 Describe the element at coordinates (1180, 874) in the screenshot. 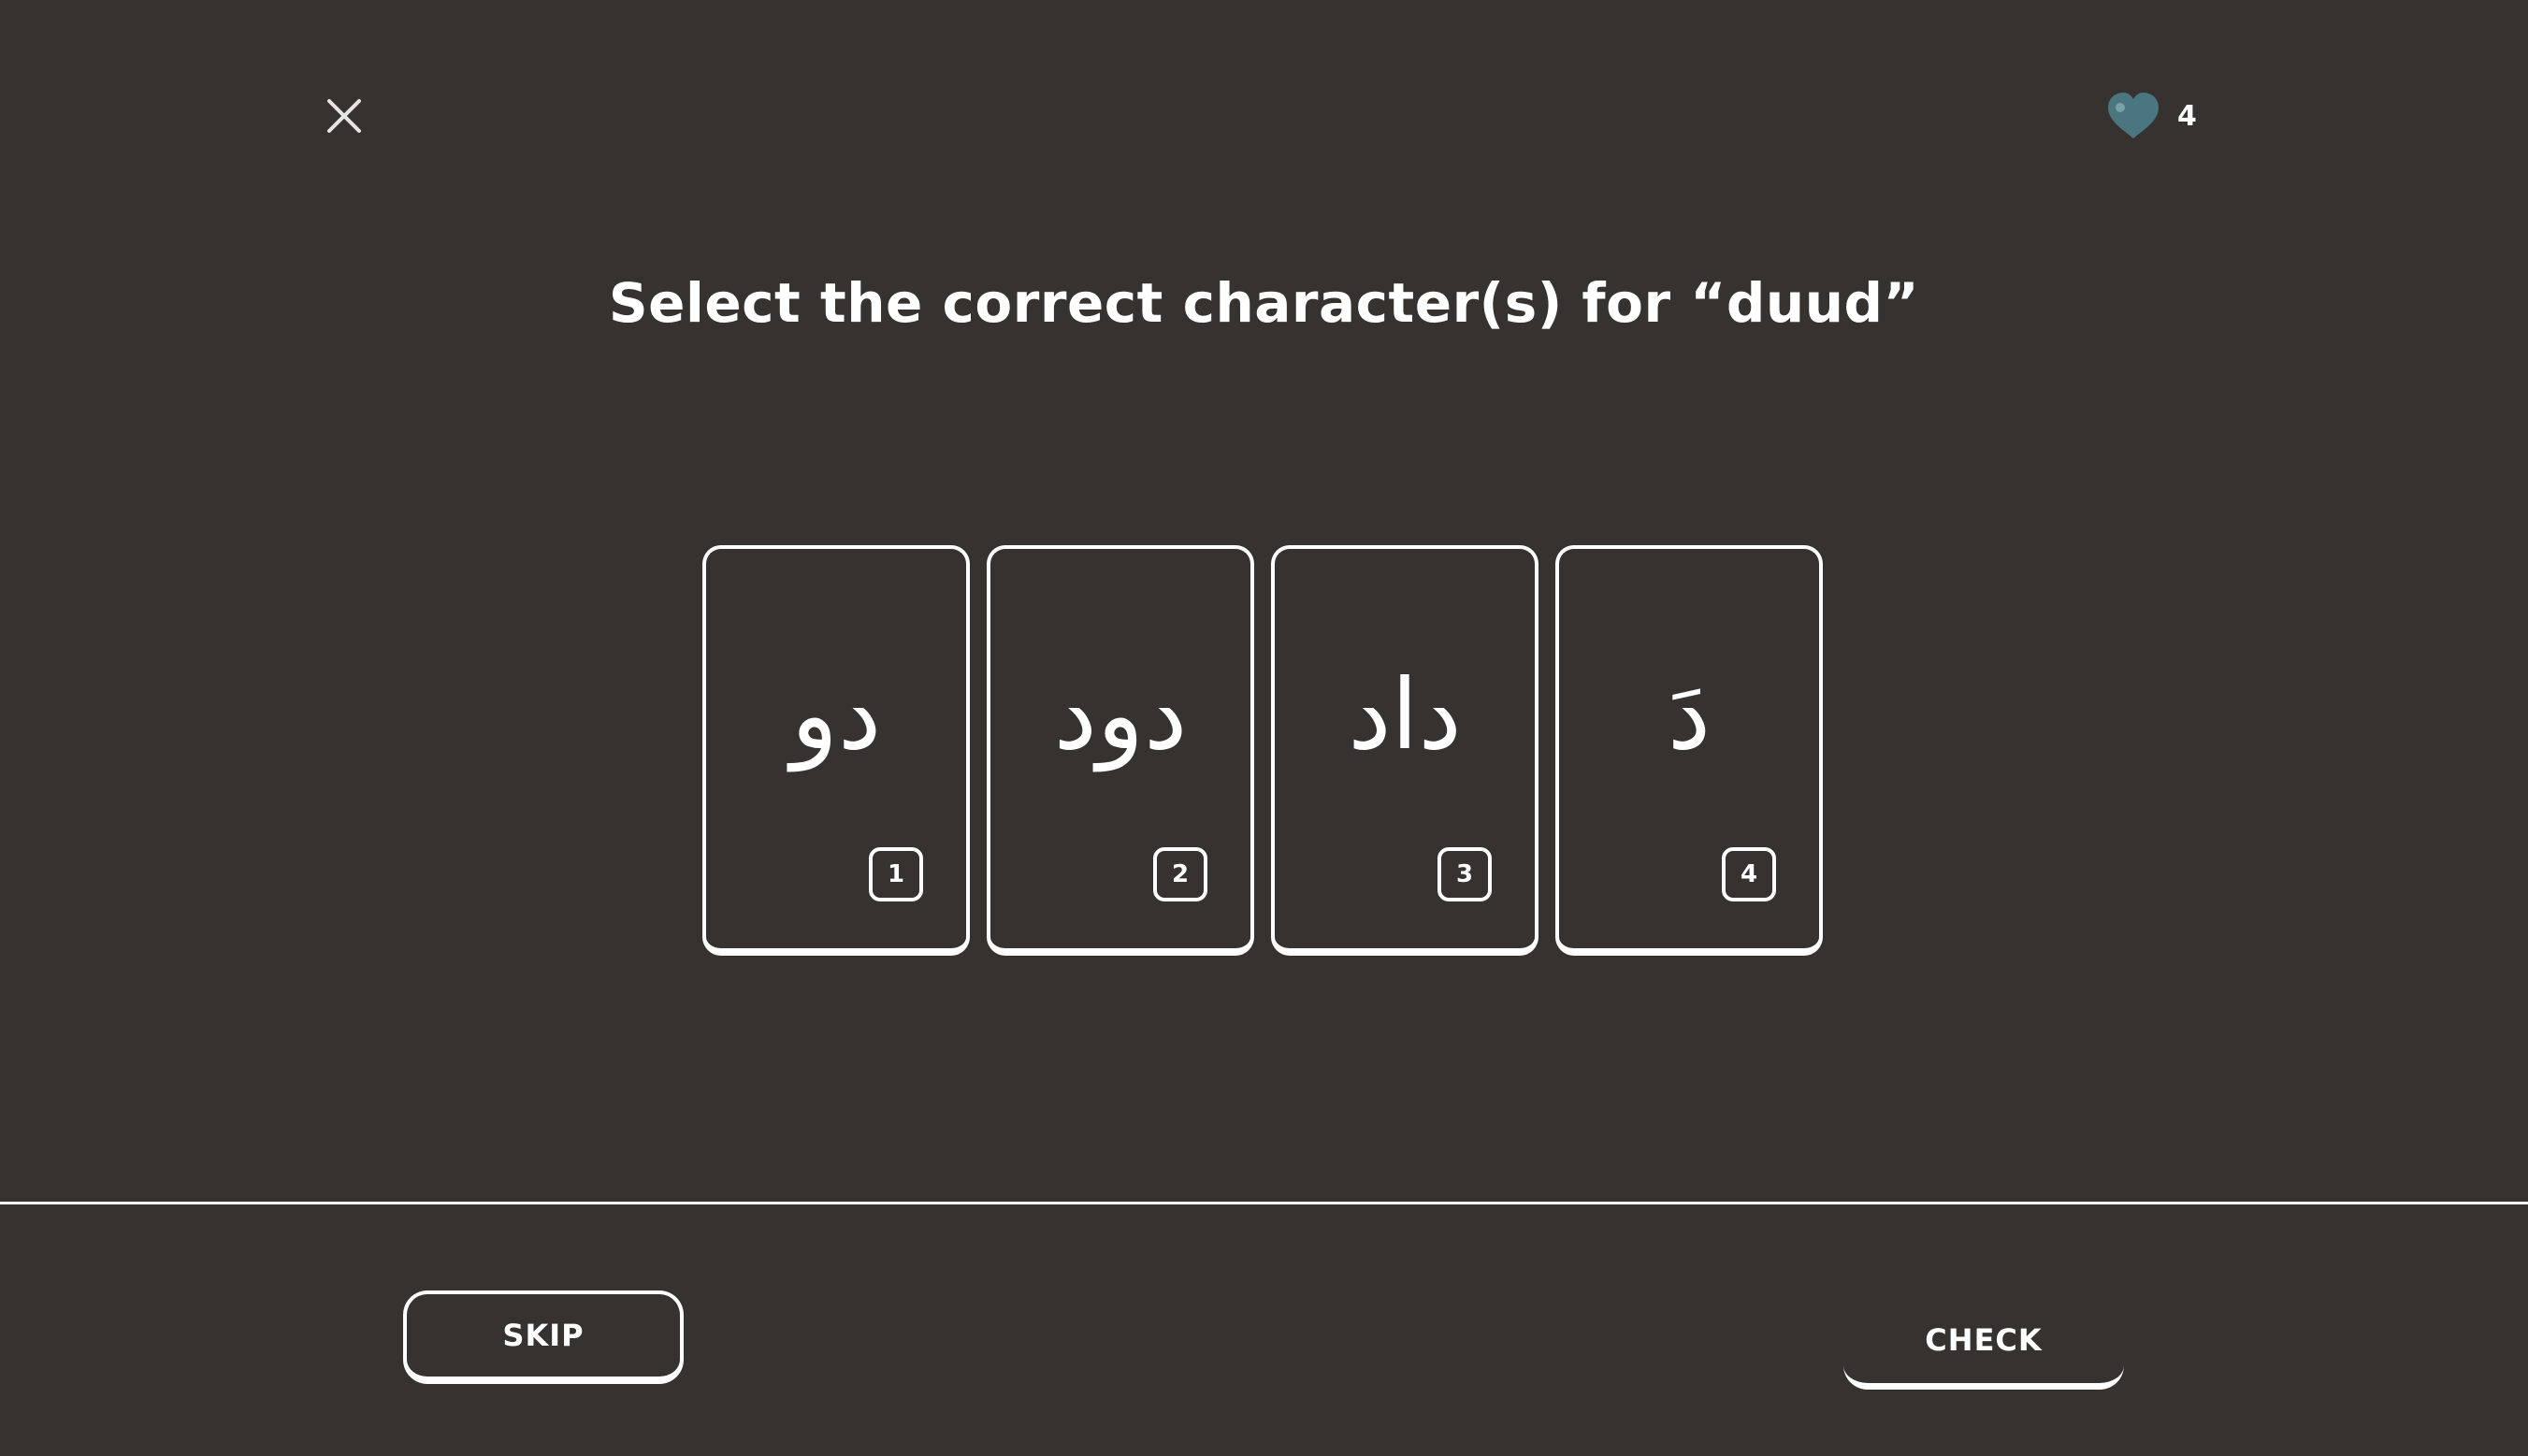

I see `choice-key-hint: 2` at that location.